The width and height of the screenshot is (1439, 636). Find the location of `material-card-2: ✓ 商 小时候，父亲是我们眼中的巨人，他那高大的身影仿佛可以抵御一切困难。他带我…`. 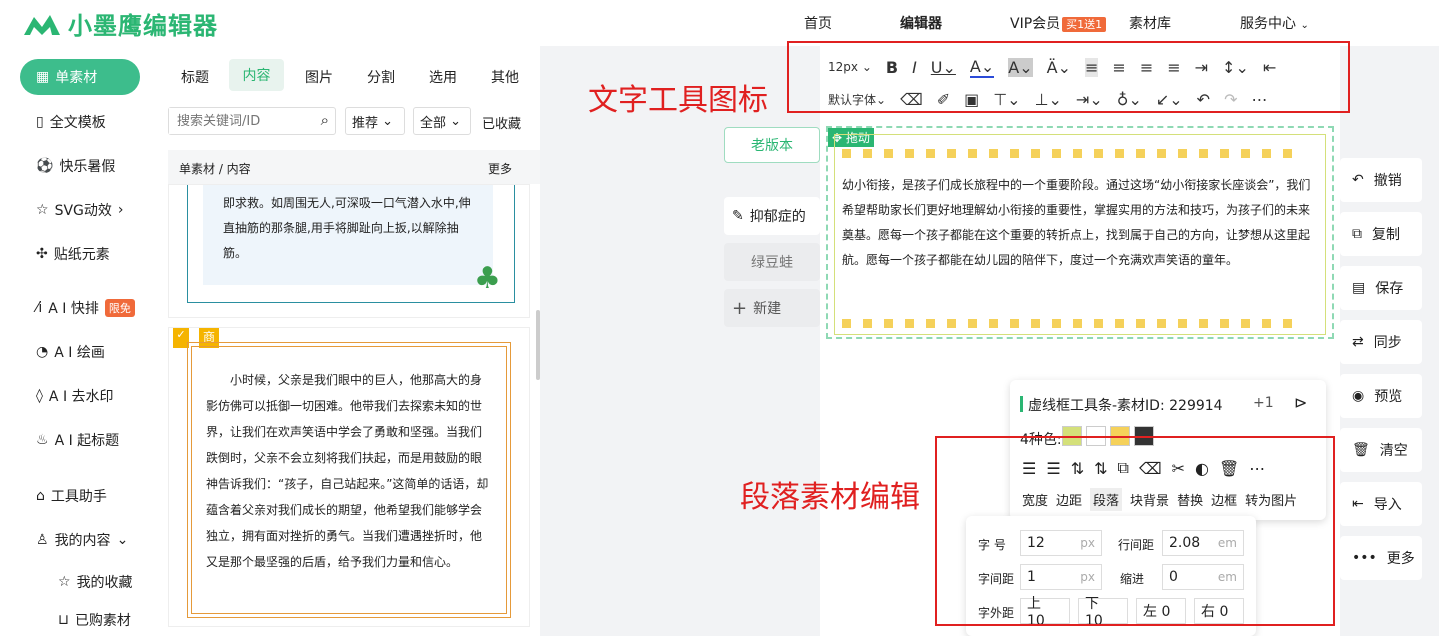

material-card-2: ✓ 商 小时候，父亲是我们眼中的巨人，他那高大的身影仿佛可以抵御一切困难。他带我… is located at coordinates (349, 477).